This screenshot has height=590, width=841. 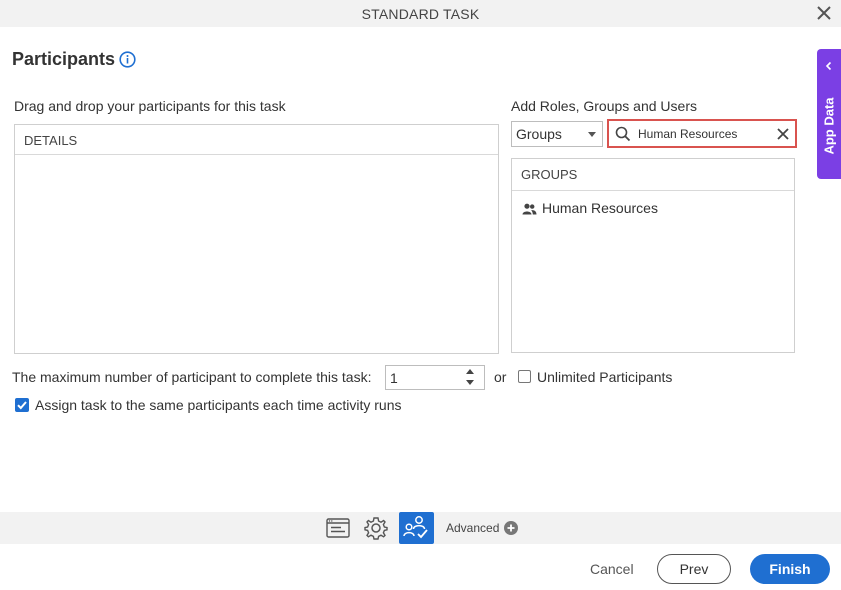 What do you see at coordinates (472, 528) in the screenshot?
I see `advanced-label: Advanced` at bounding box center [472, 528].